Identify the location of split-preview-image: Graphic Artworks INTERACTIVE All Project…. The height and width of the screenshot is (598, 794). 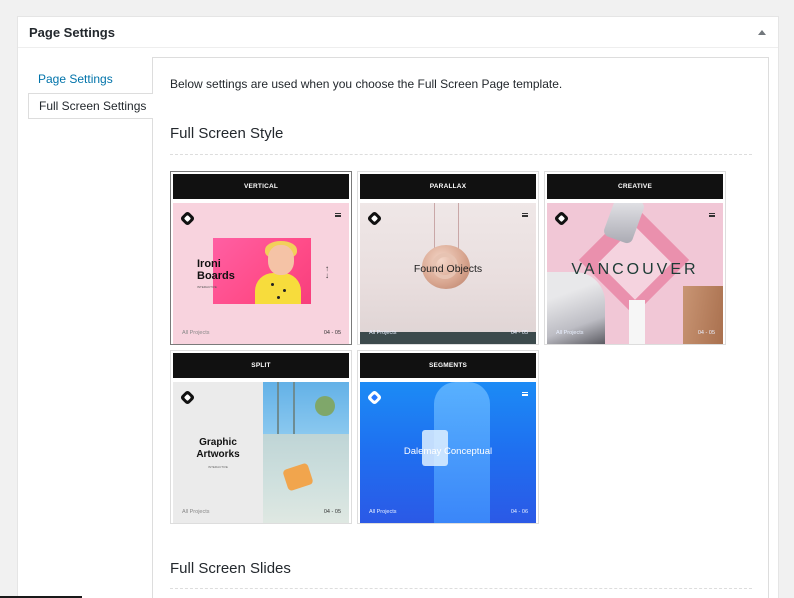
(261, 452).